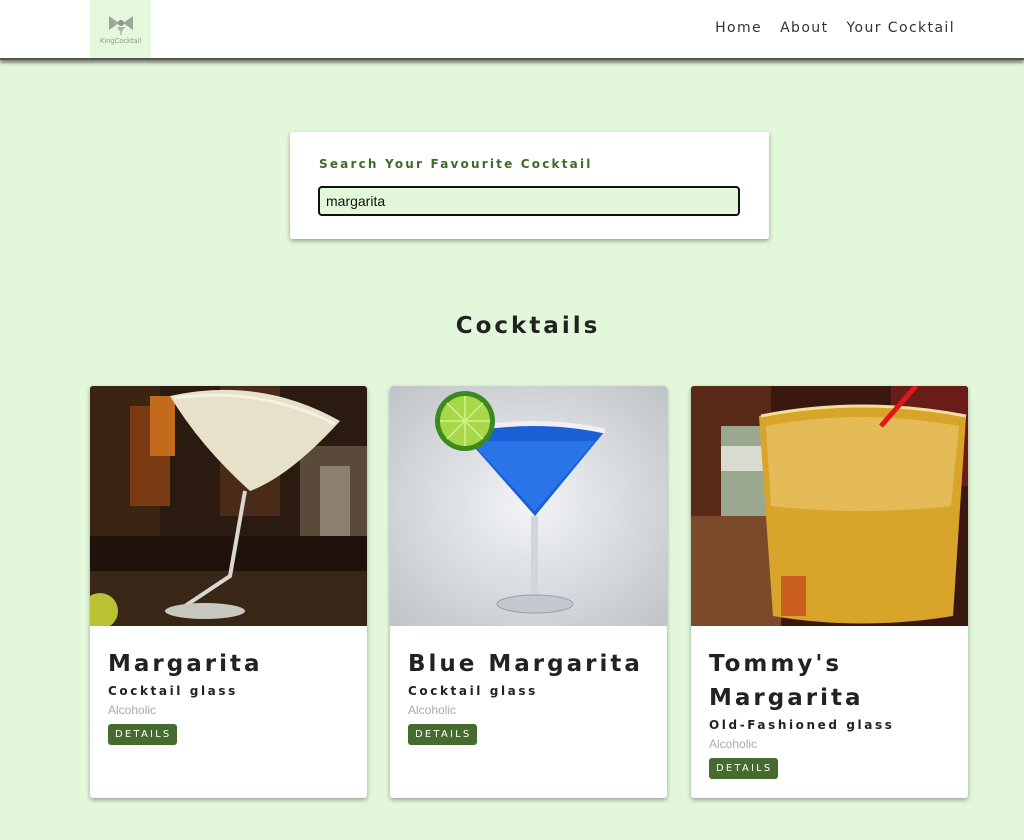 This screenshot has width=1024, height=840. What do you see at coordinates (829, 506) in the screenshot?
I see `tommys-margarita-photo` at bounding box center [829, 506].